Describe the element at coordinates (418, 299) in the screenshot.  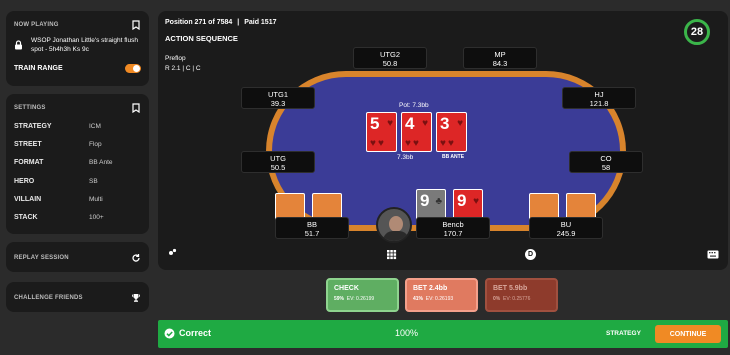
I see `action-pct: 41%` at that location.